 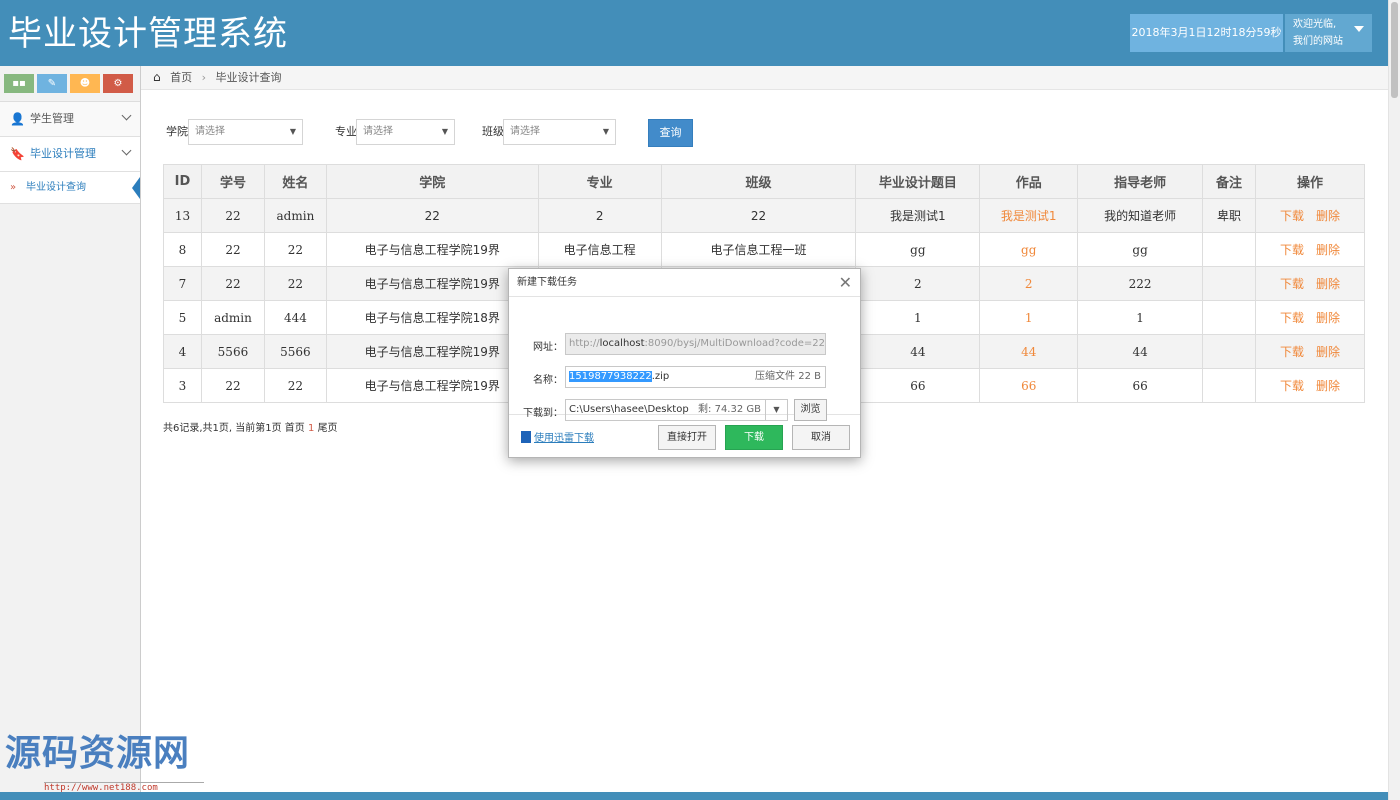 I want to click on column-header: 指导老师, so click(x=1140, y=181).